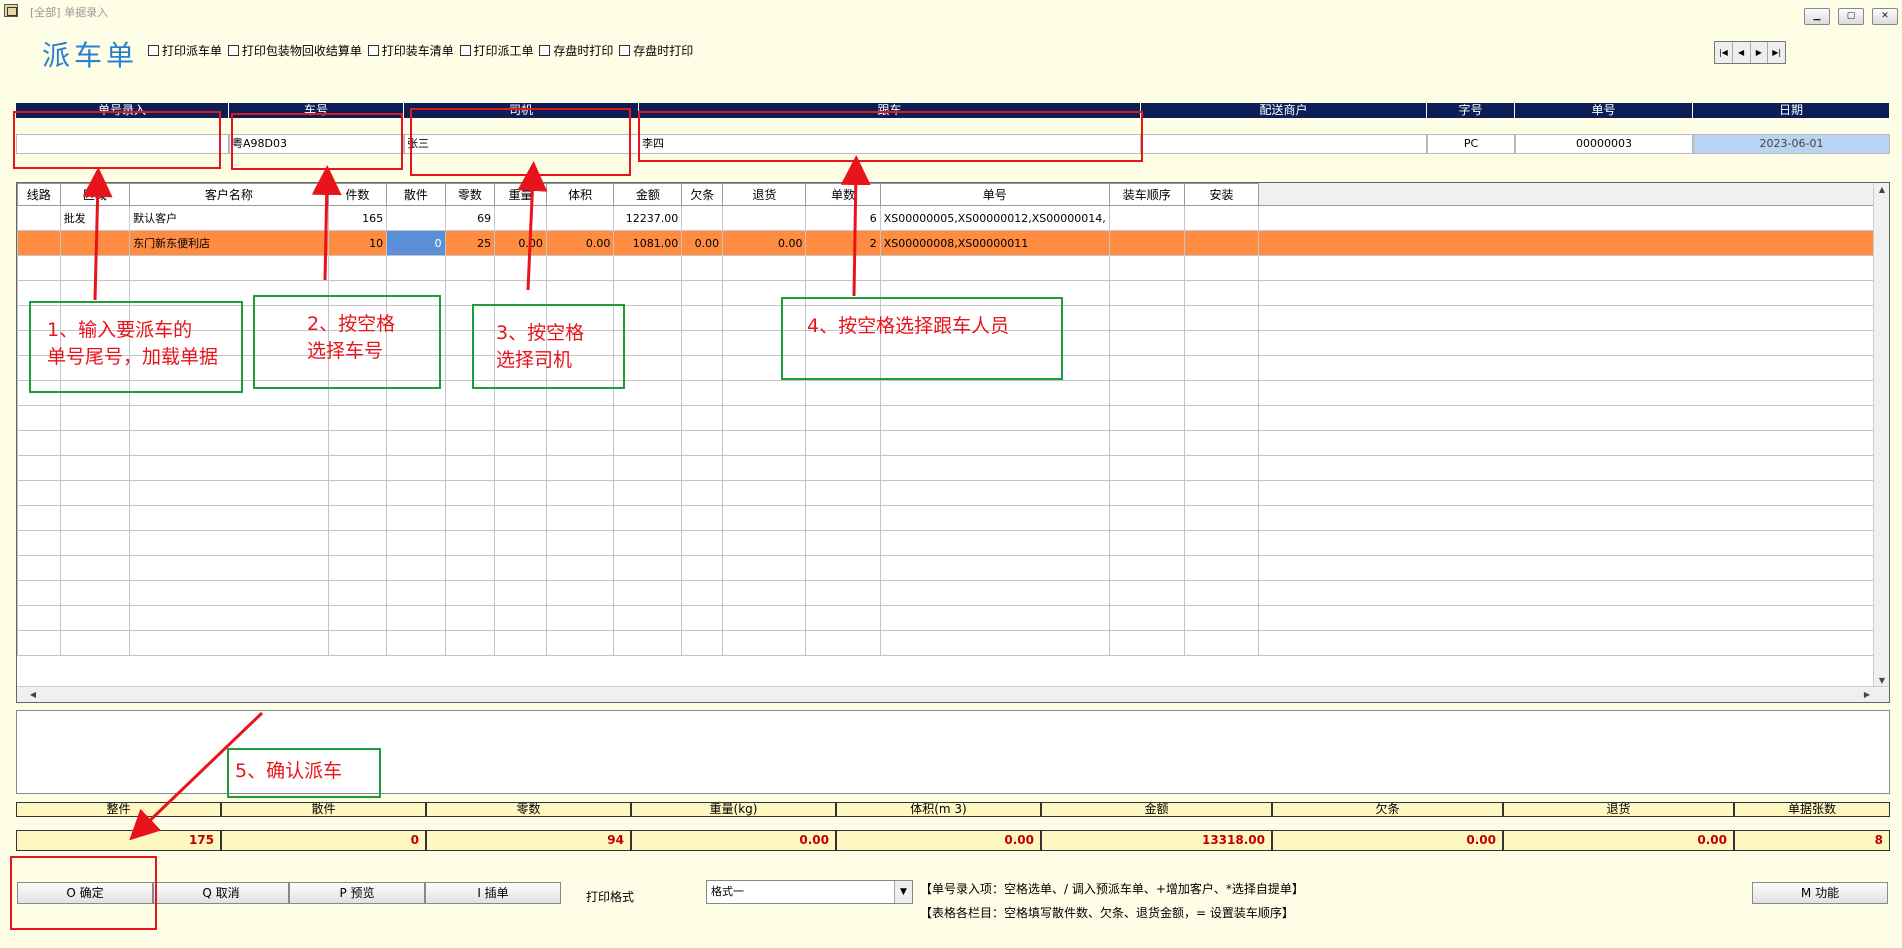 Image resolution: width=1902 pixels, height=948 pixels. I want to click on annotation-step4: 4、按空格选择跟车人员, so click(922, 338).